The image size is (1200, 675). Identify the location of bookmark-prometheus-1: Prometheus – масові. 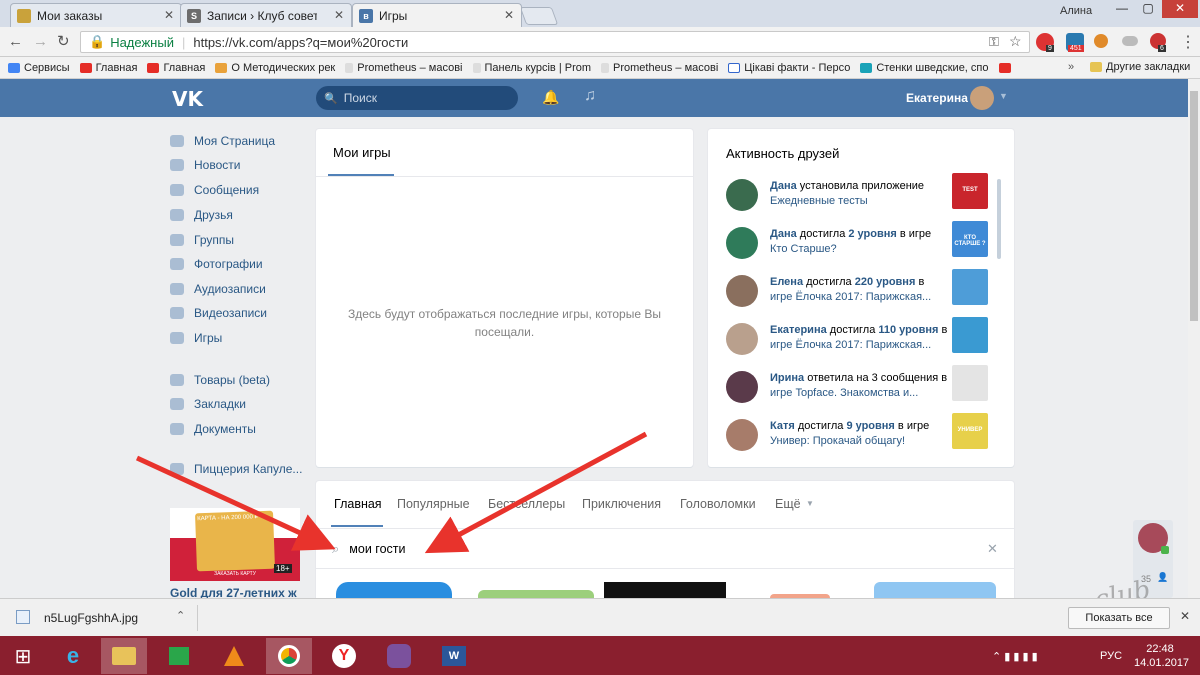
(404, 68).